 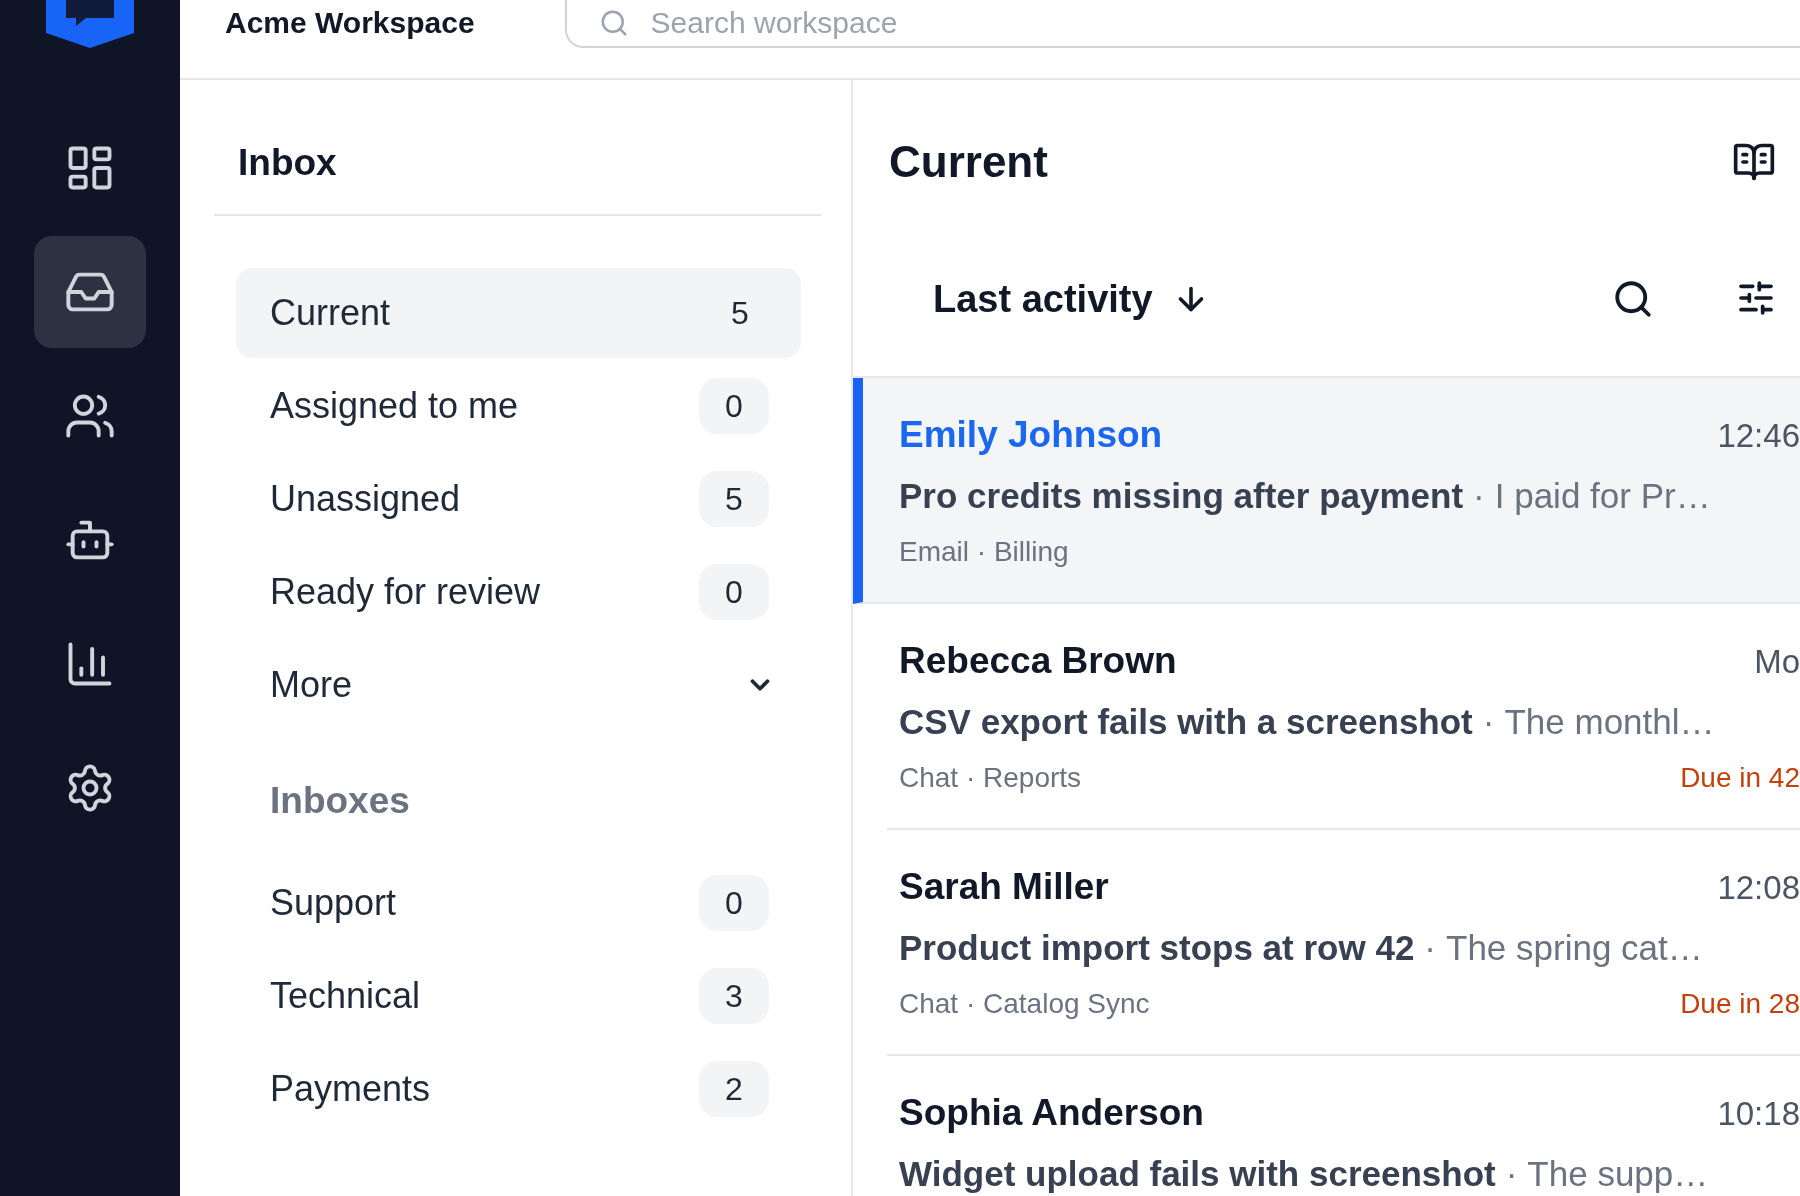 I want to click on nav-item: Ready for review 0, so click(x=518, y=592).